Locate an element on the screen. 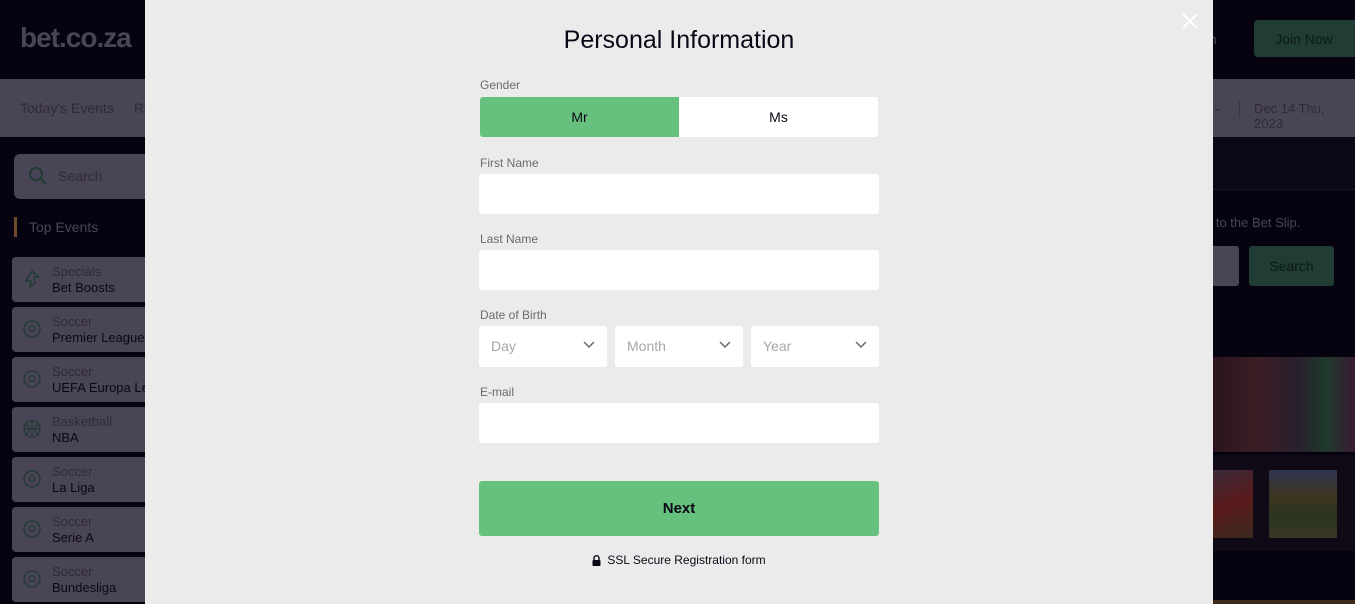 The width and height of the screenshot is (1355, 604). event-item-bundesliga: Soccer Bundesliga is located at coordinates (87, 579).